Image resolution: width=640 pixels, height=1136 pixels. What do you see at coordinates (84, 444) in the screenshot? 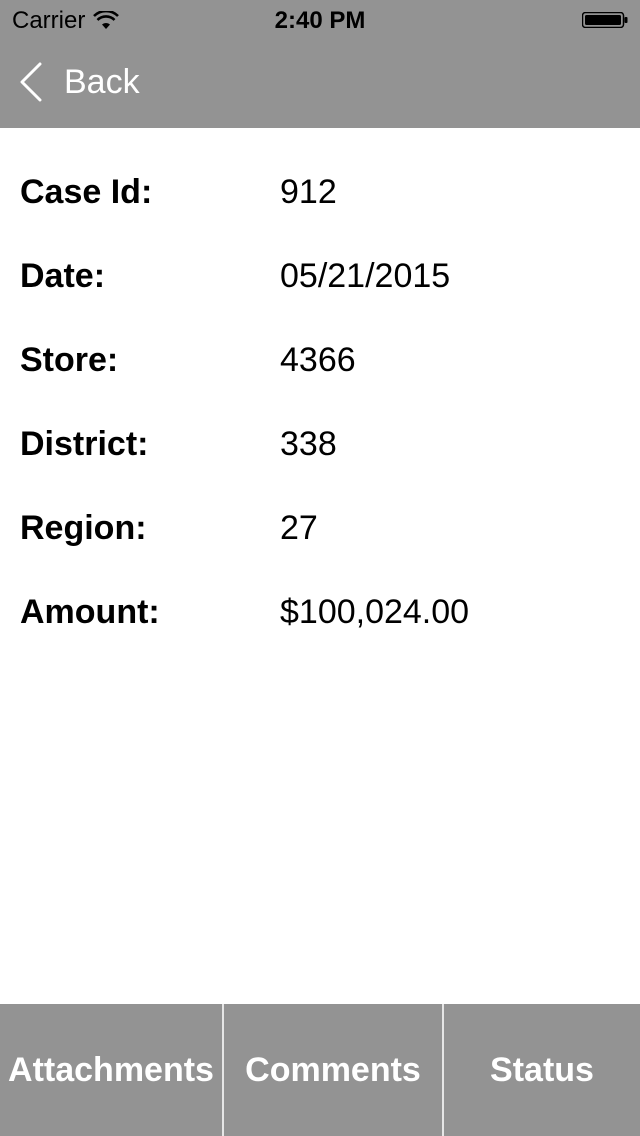
I see `district-label: District:` at bounding box center [84, 444].